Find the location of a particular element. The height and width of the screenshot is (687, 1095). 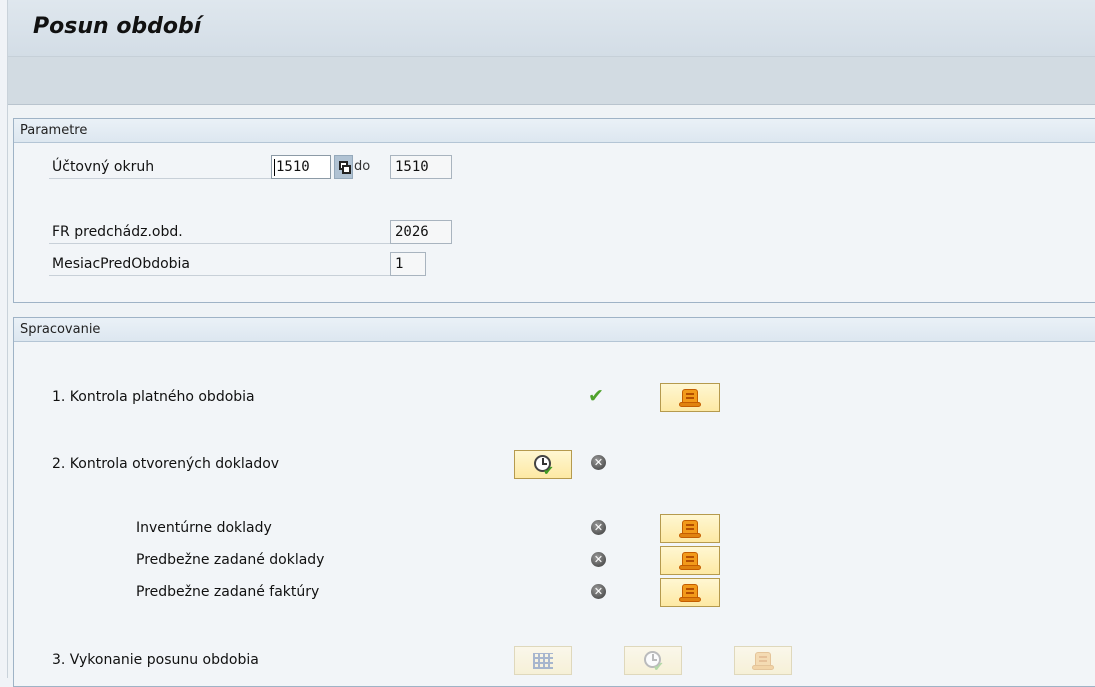

sub-item-faktury-log-button is located at coordinates (690, 592).